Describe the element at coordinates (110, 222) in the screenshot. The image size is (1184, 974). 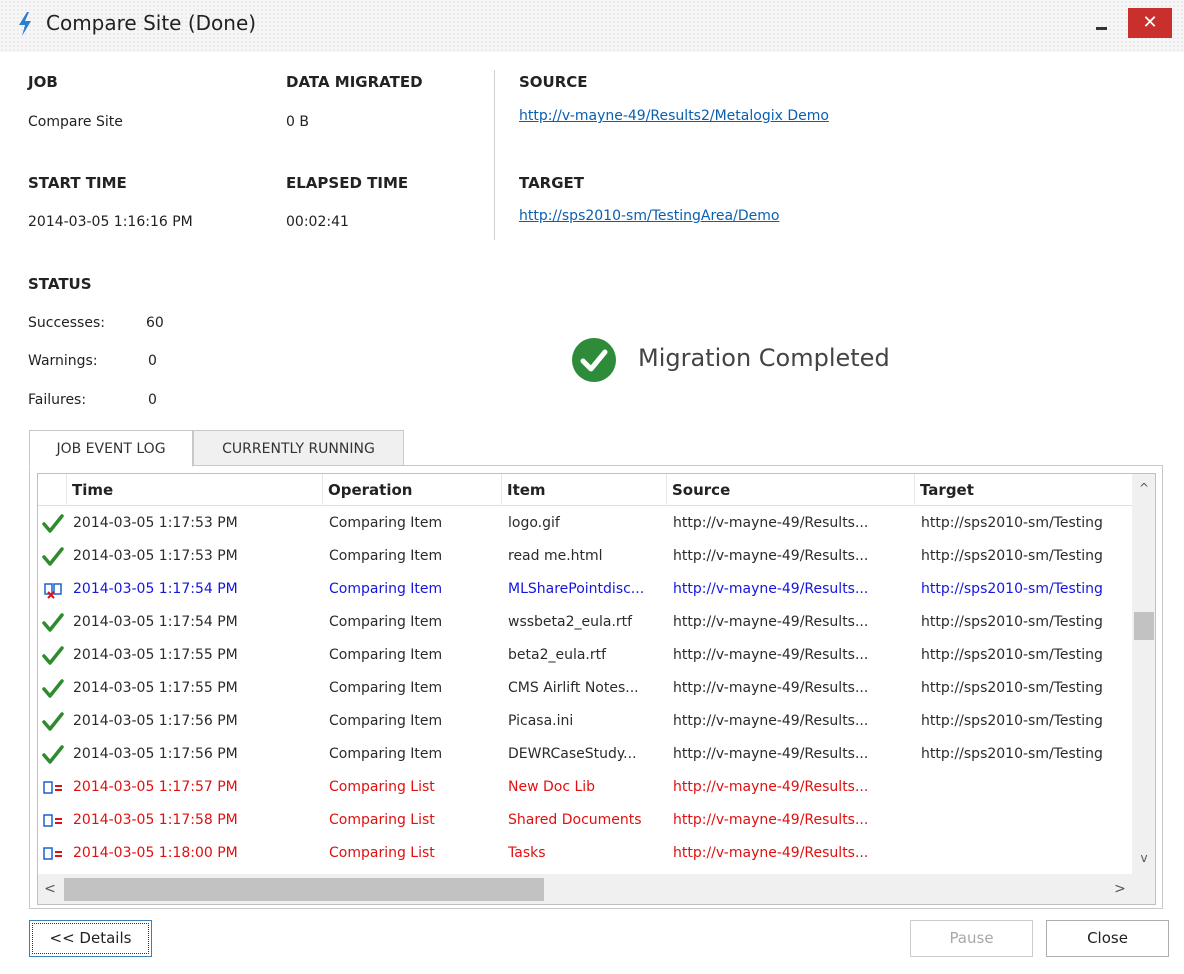
I see `start-time-value: 2014-03-05 1:16:16 PM` at that location.